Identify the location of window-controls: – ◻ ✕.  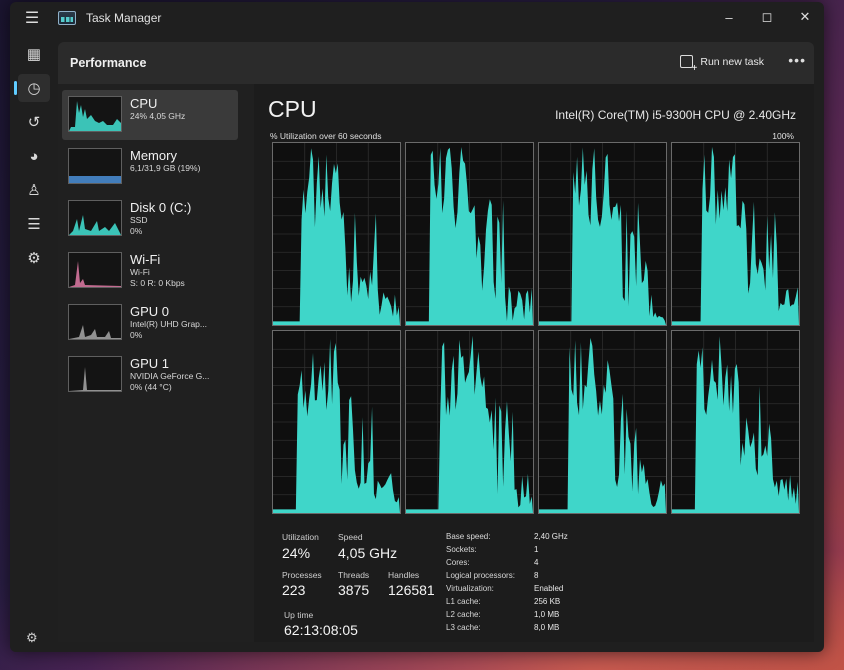
(767, 17).